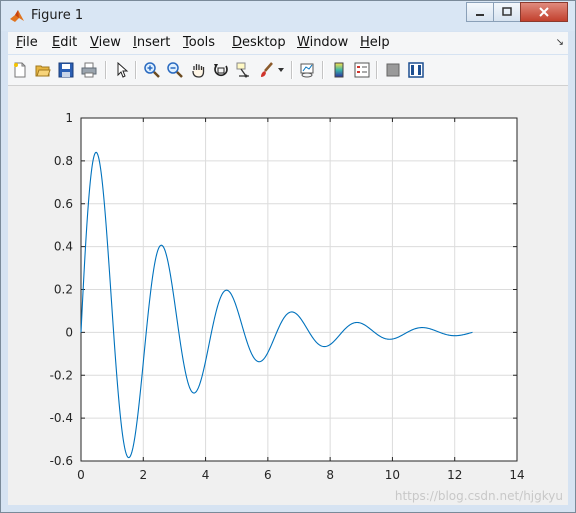 The width and height of the screenshot is (576, 513). I want to click on y-tick-label: 0.8, so click(63, 161).